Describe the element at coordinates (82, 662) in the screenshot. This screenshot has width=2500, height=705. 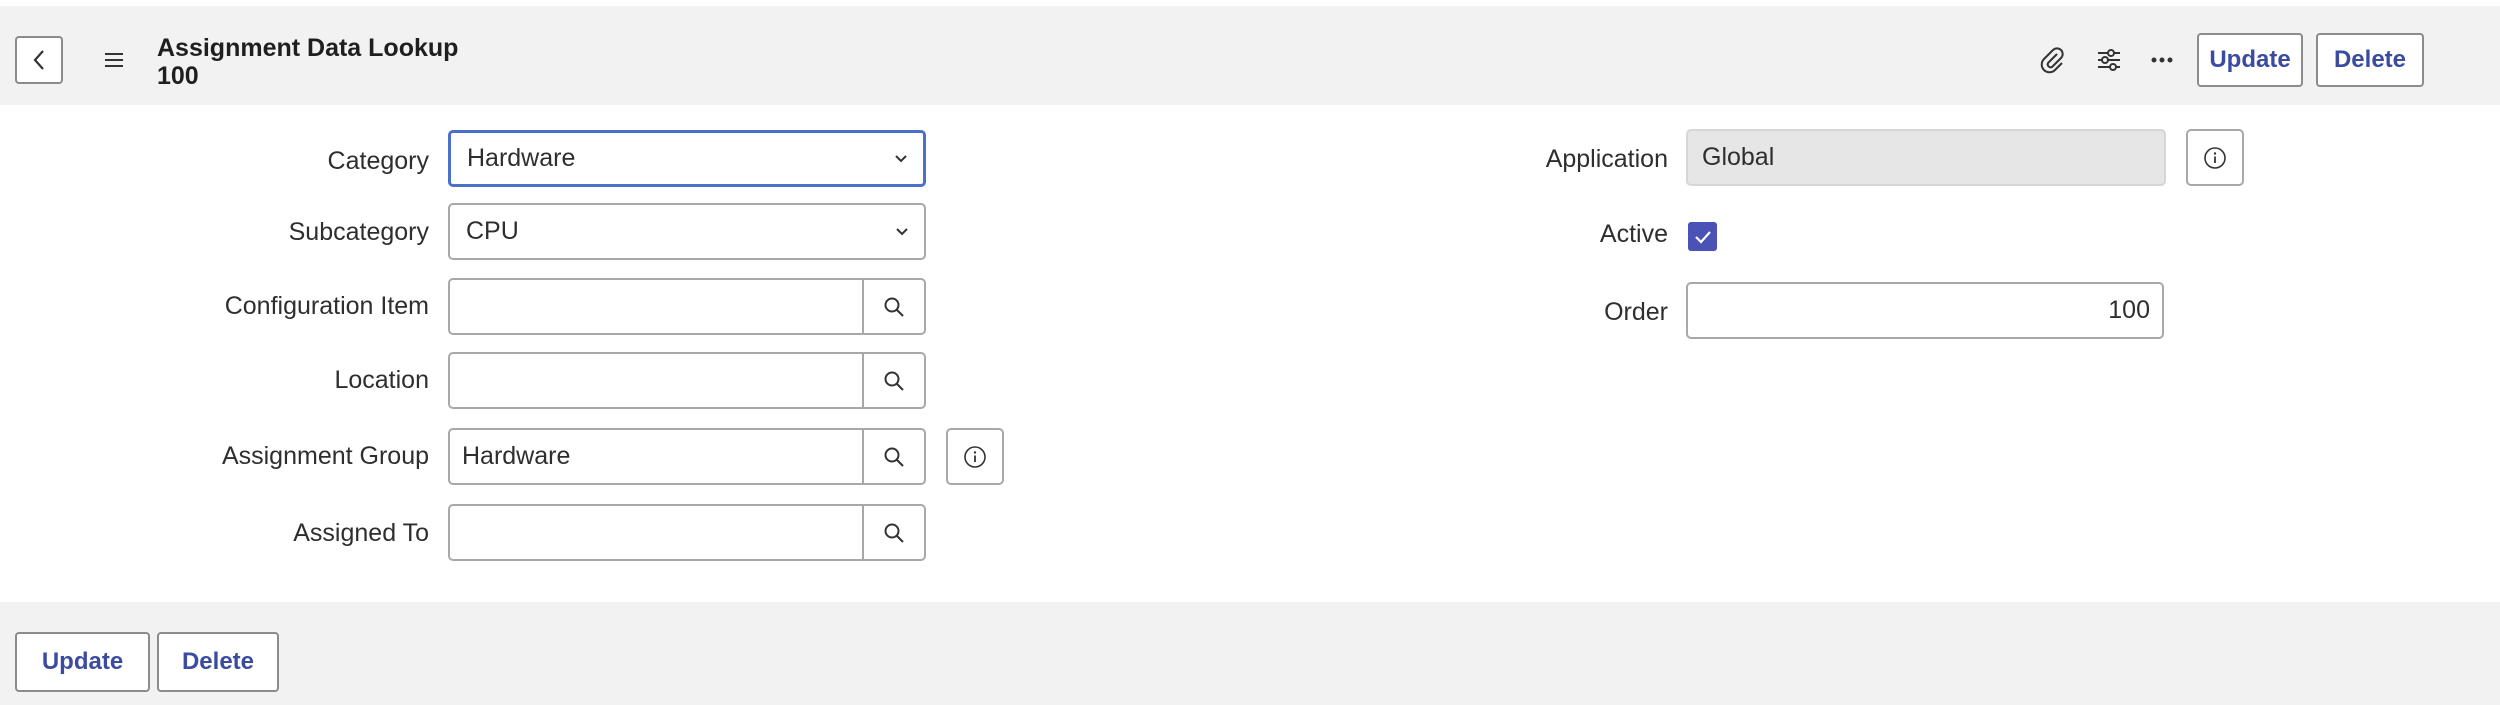
I see `footer-update-button: Update` at that location.